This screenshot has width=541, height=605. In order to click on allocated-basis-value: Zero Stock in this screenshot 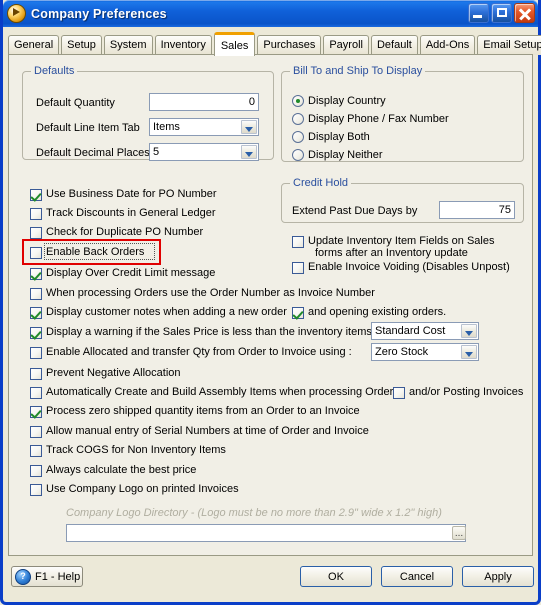, I will do `click(402, 352)`.